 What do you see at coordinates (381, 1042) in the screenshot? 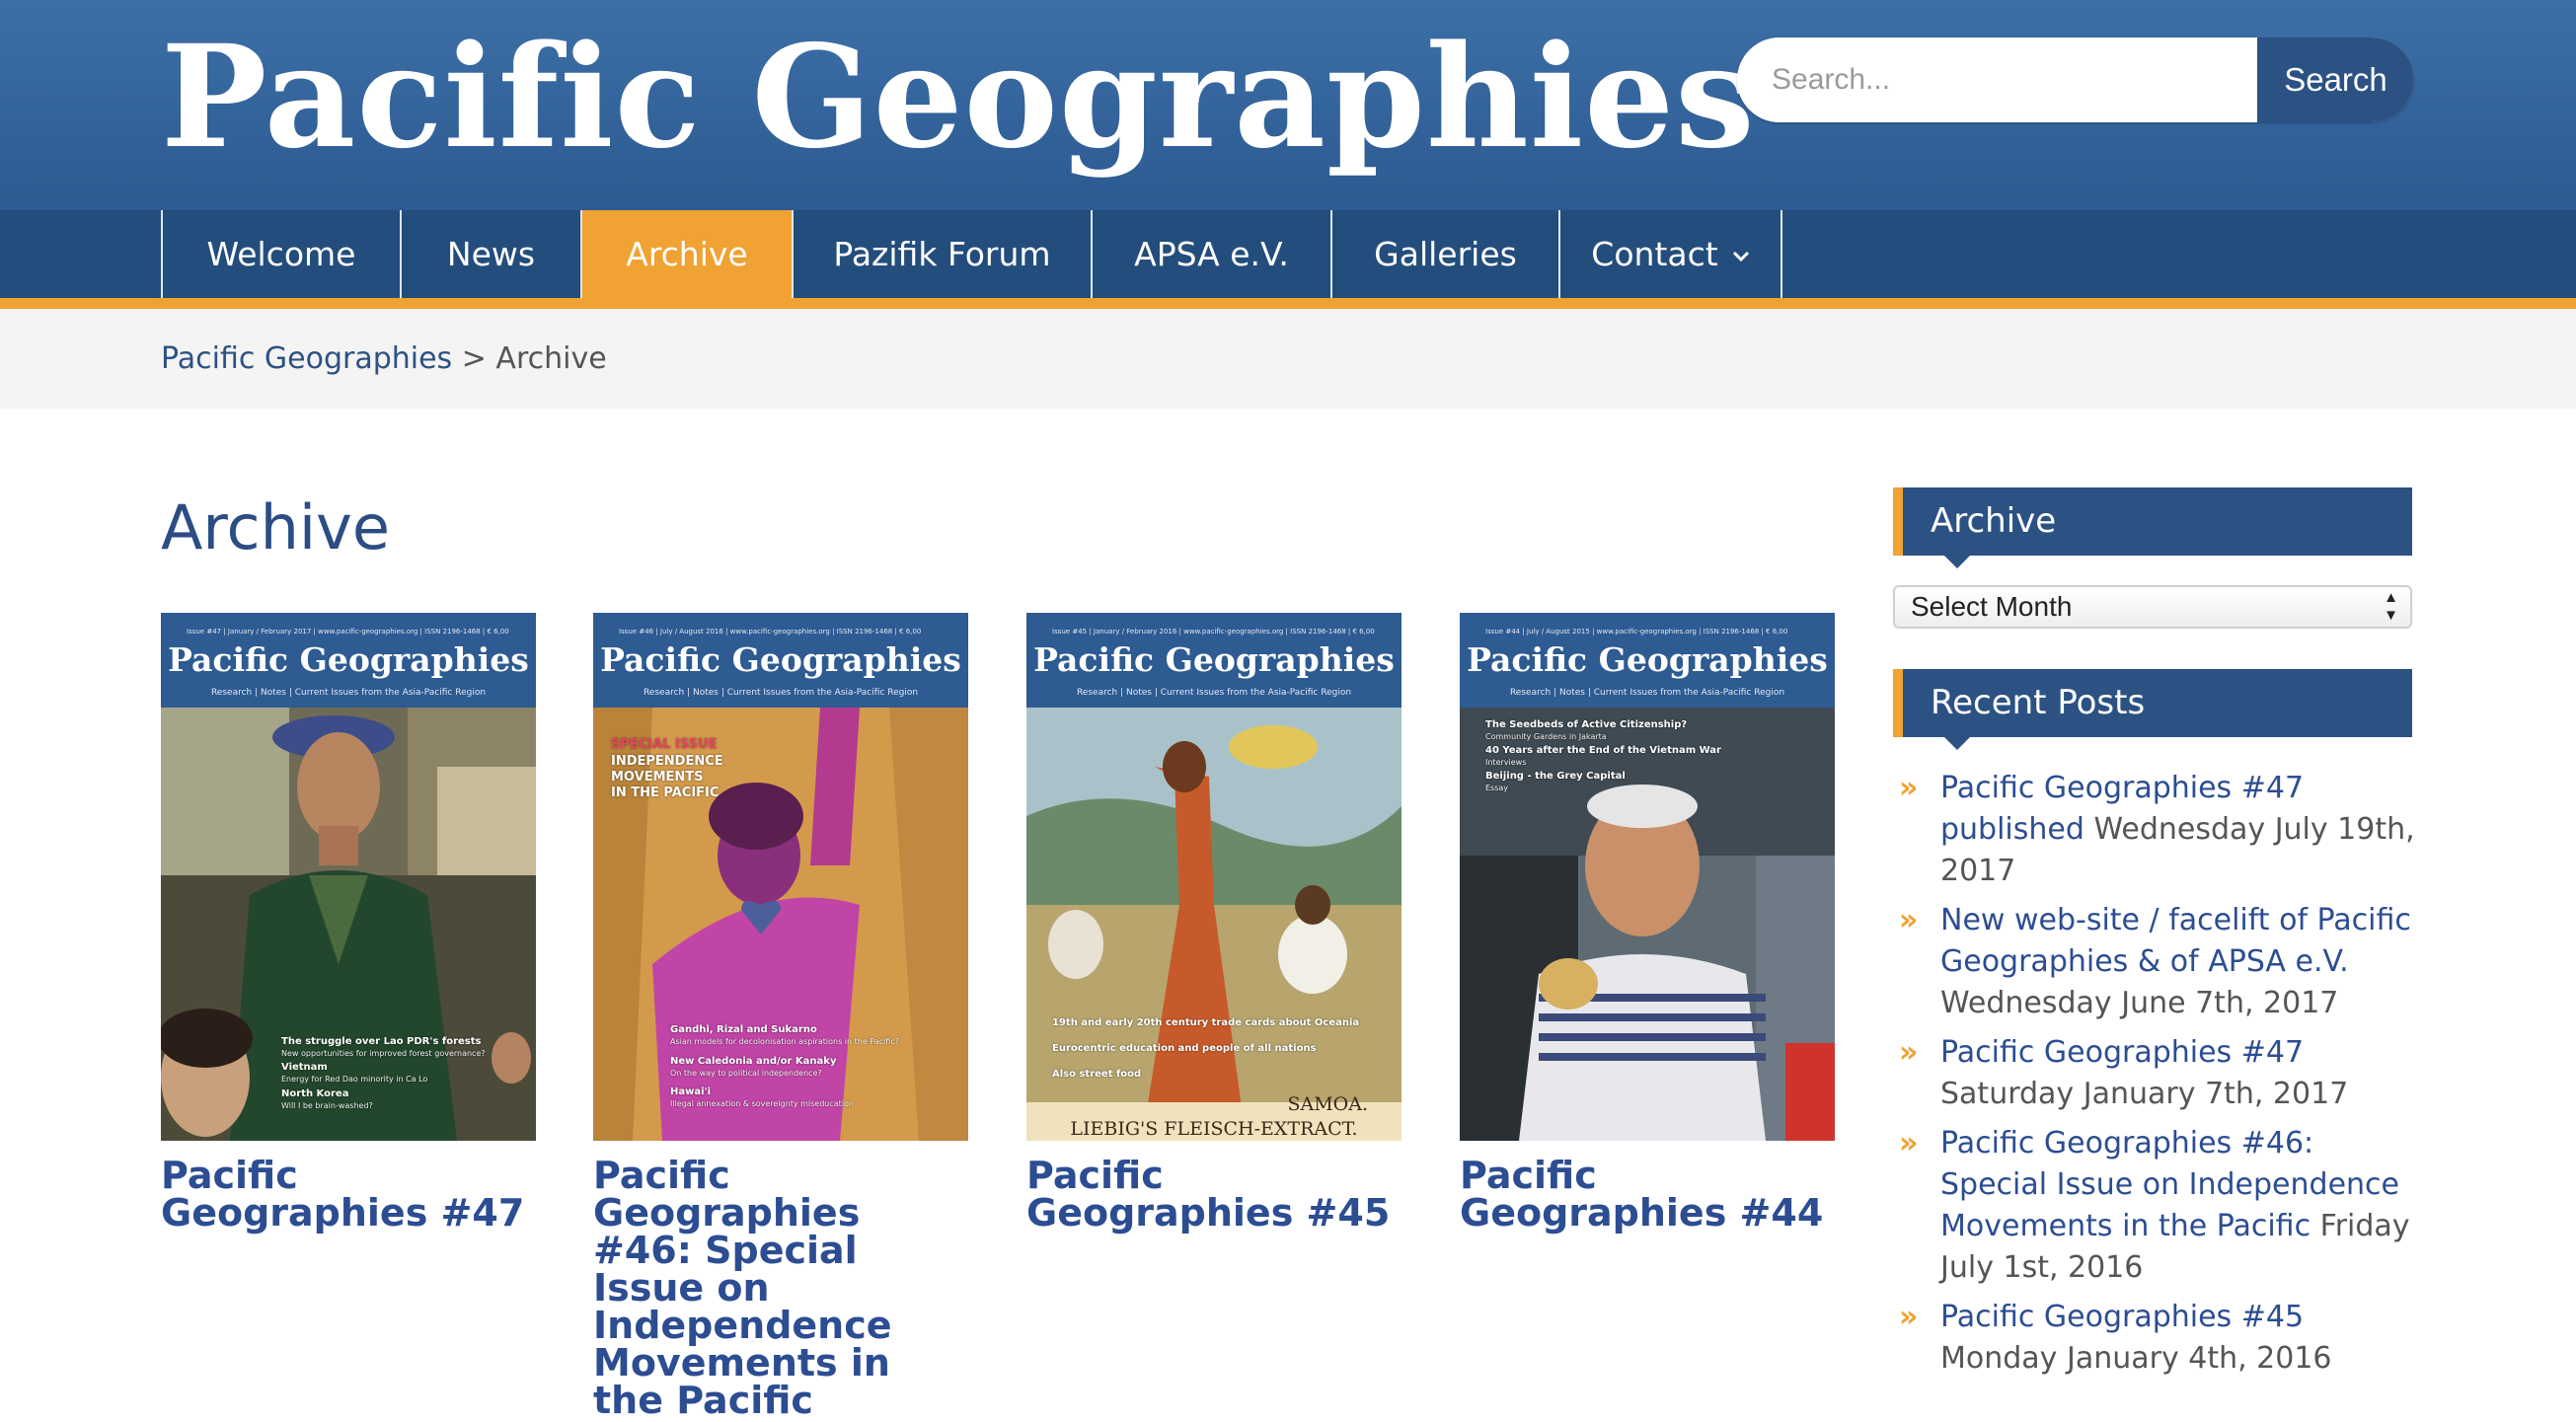
I see `cover-headline: The struggle over Lao PDR's forests` at bounding box center [381, 1042].